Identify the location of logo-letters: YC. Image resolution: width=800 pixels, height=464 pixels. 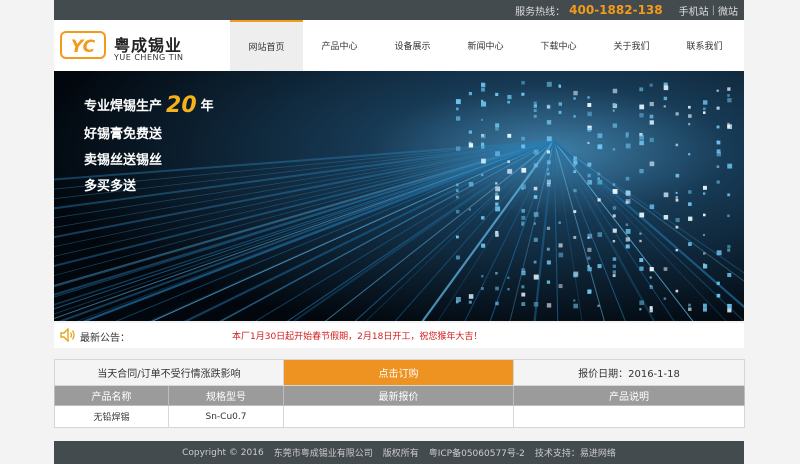
(83, 47).